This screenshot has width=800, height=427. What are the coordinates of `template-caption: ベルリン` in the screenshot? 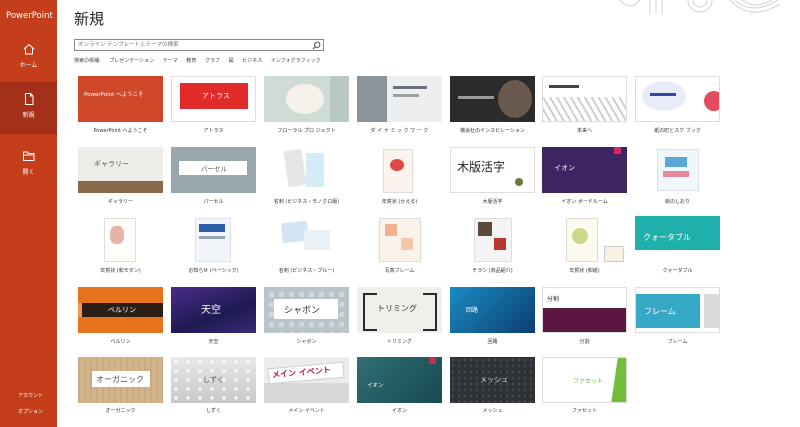 It's located at (120, 342).